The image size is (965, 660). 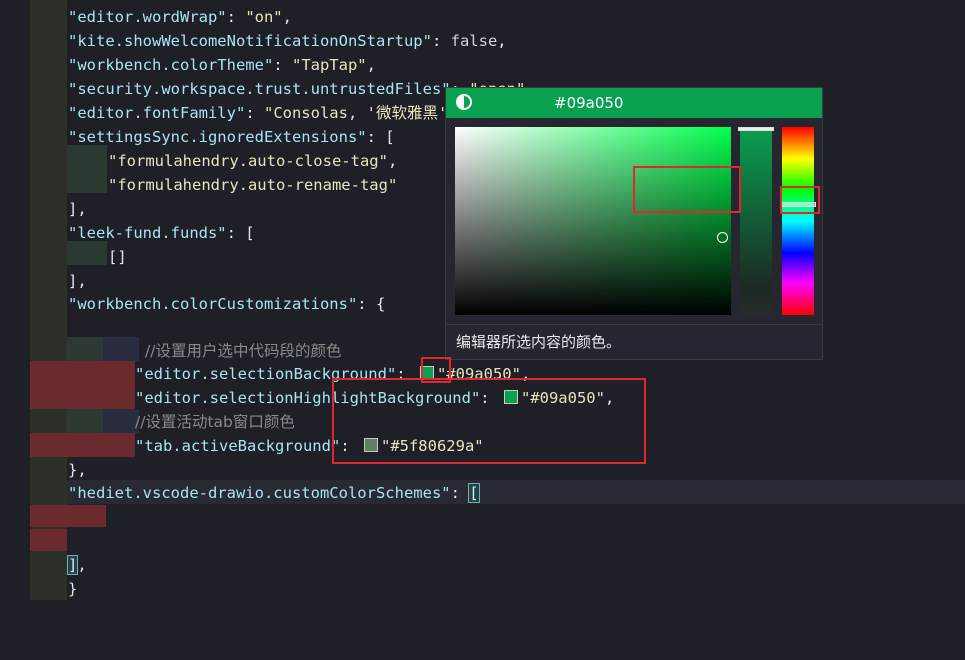 I want to click on code-line: "formulahendry.auto-close-tag",, so click(x=252, y=161).